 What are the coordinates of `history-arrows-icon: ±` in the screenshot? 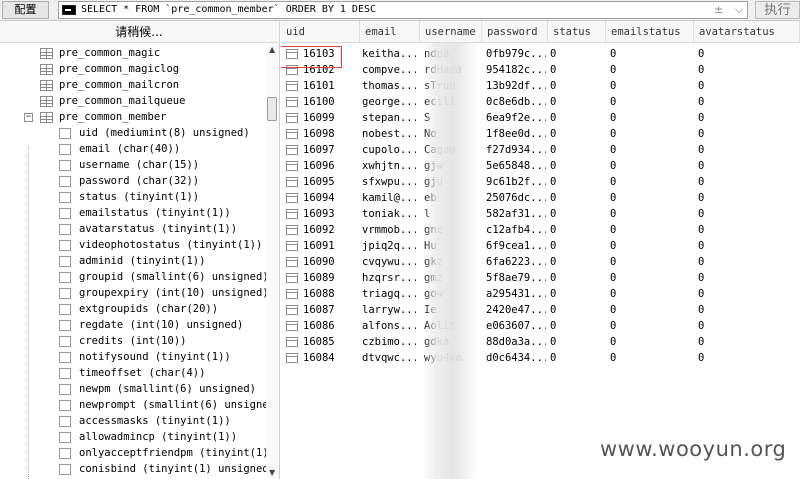 It's located at (718, 9).